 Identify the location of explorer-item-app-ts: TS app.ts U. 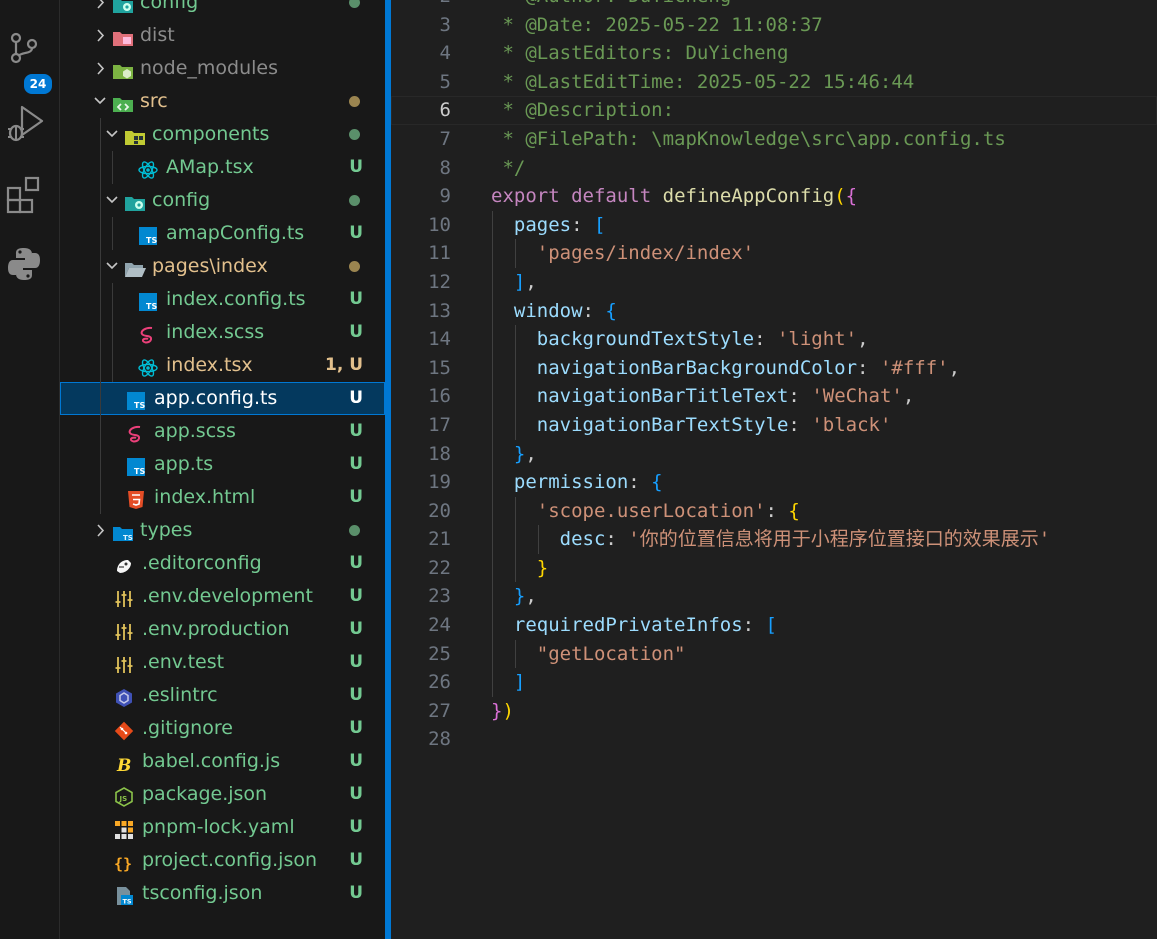
(222, 464).